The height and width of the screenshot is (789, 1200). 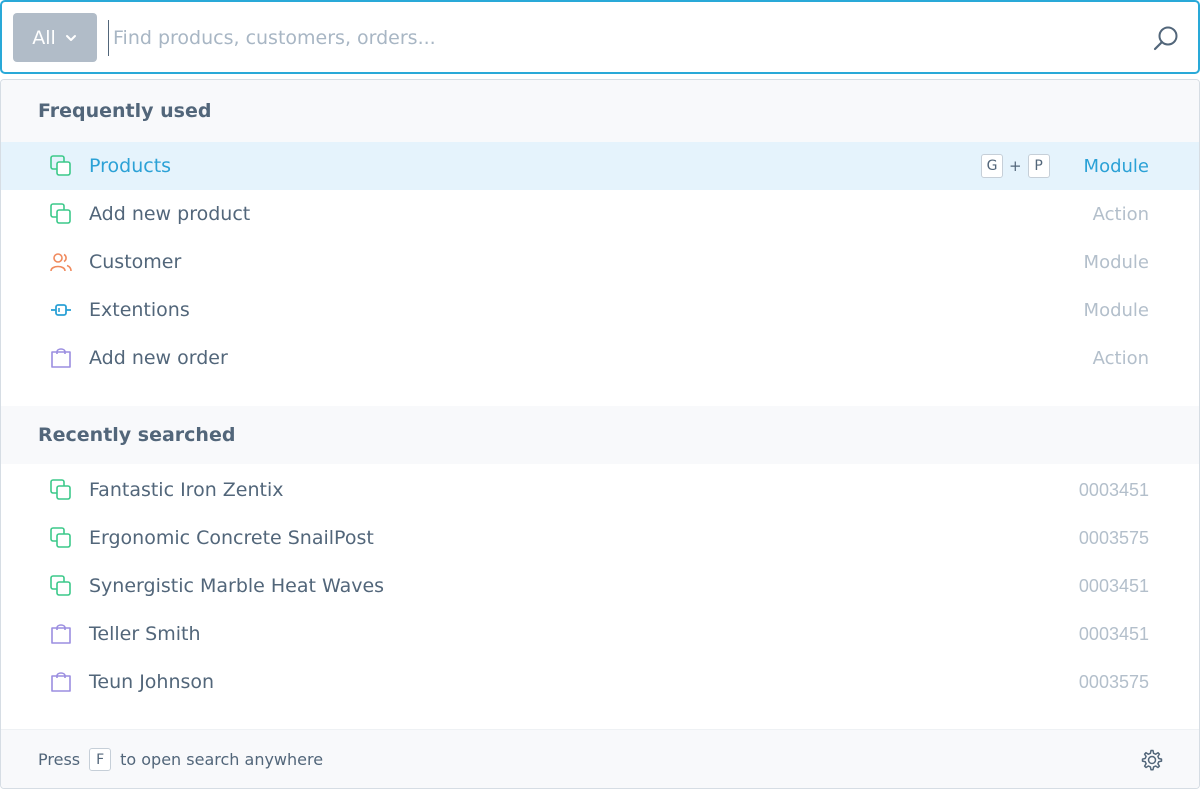 I want to click on chevron-down-icon, so click(x=70, y=37).